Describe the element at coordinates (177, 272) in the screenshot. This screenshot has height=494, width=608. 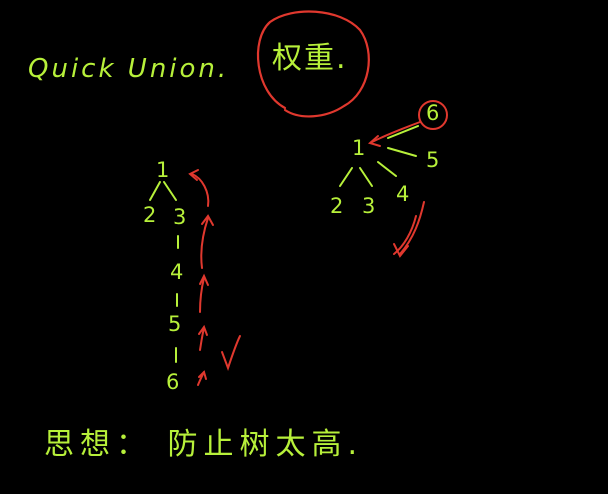
I see `left-node-4: 4` at that location.